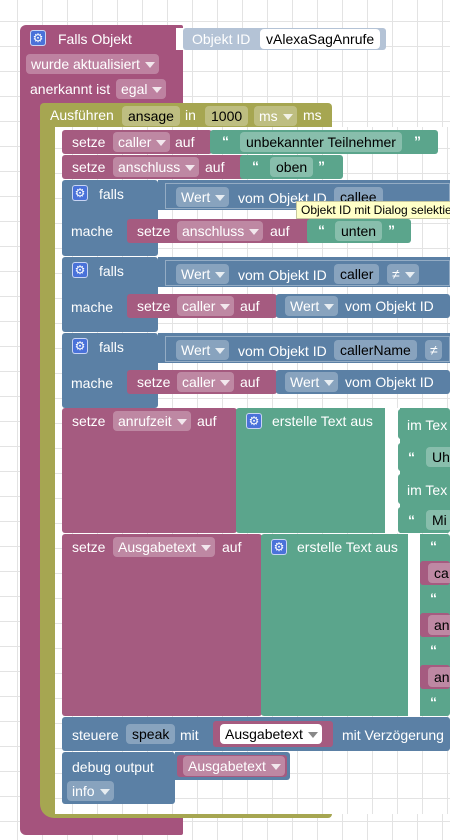 Image resolution: width=450 pixels, height=840 pixels. I want to click on object-id-field: callerName, so click(375, 350).